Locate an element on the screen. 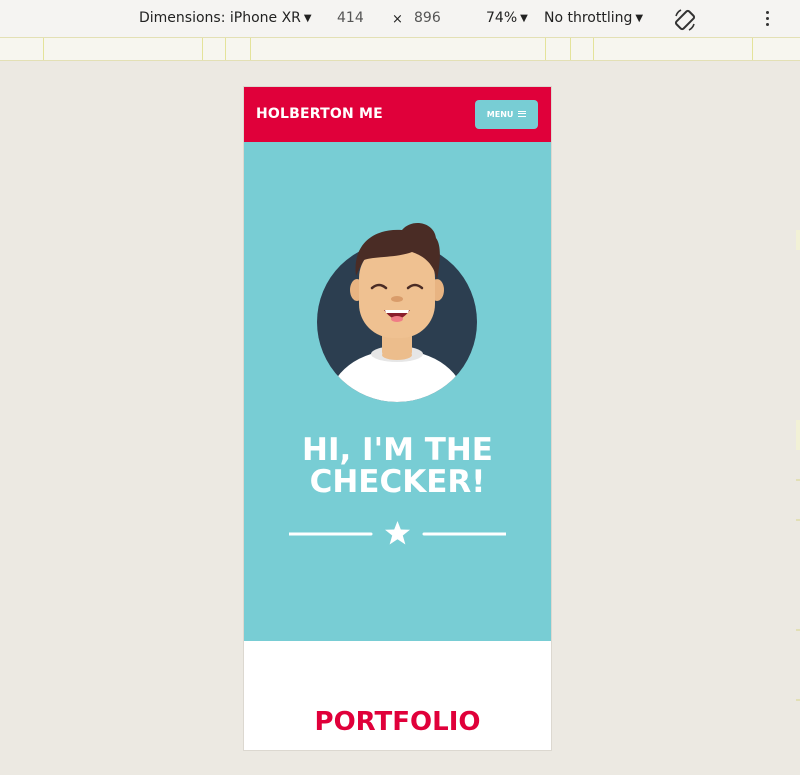 Image resolution: width=800 pixels, height=775 pixels. avatar-illustration is located at coordinates (397, 312).